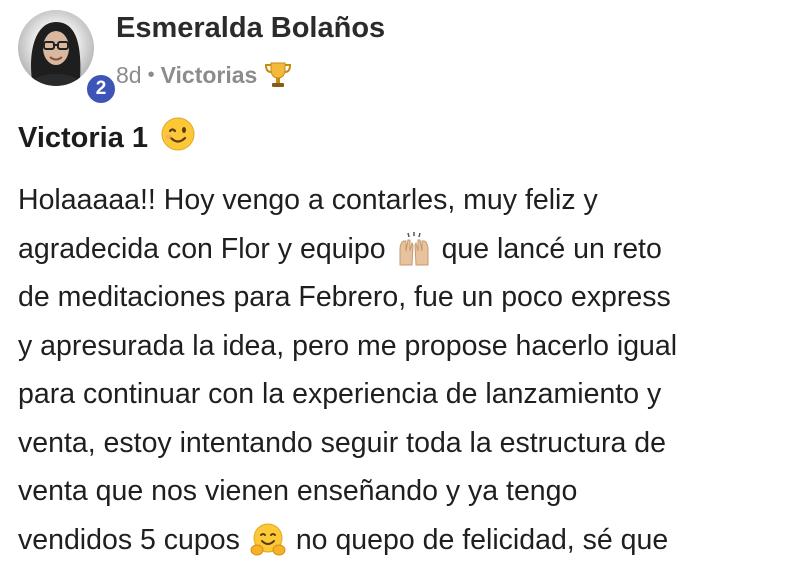 The image size is (791, 575). Describe the element at coordinates (202, 248) in the screenshot. I see `post-text: agradecida con Flor y equipo` at that location.